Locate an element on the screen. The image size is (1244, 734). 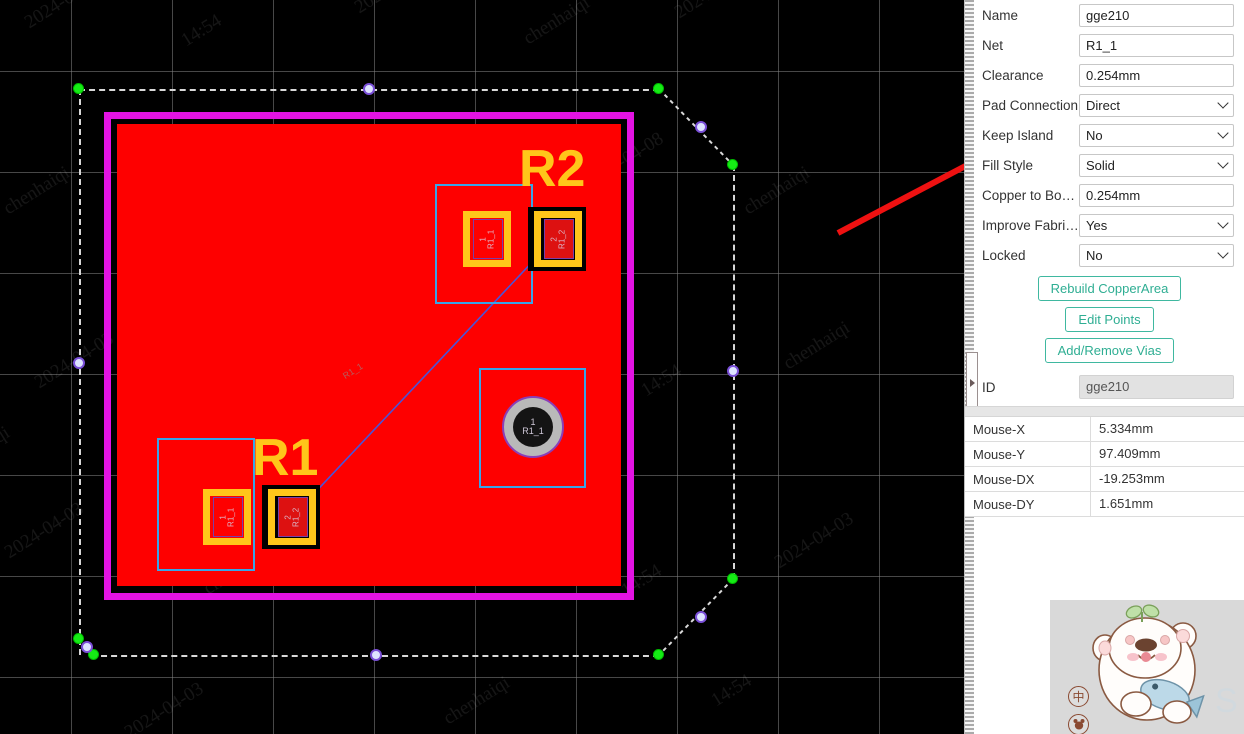
mouse-y-label: Mouse-Y is located at coordinates (999, 454).